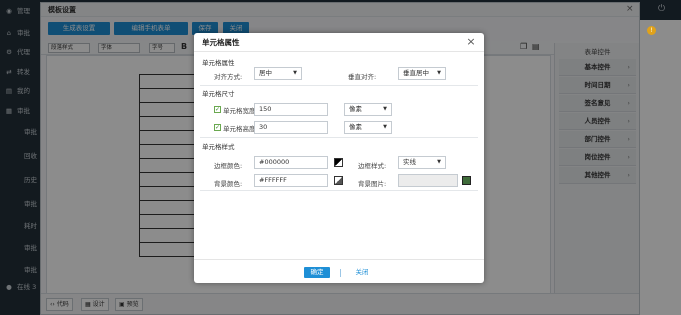  What do you see at coordinates (368, 109) in the screenshot?
I see `width-unit-select: 像素 ▼` at bounding box center [368, 109].